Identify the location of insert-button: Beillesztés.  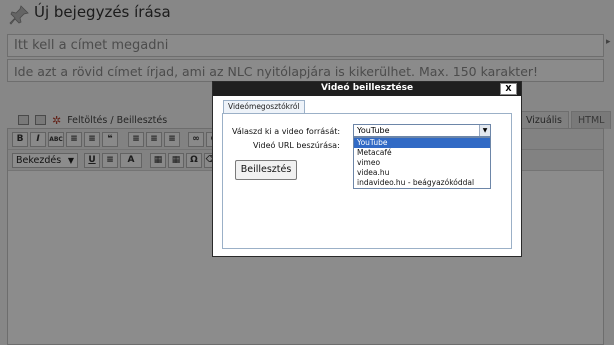
(266, 170).